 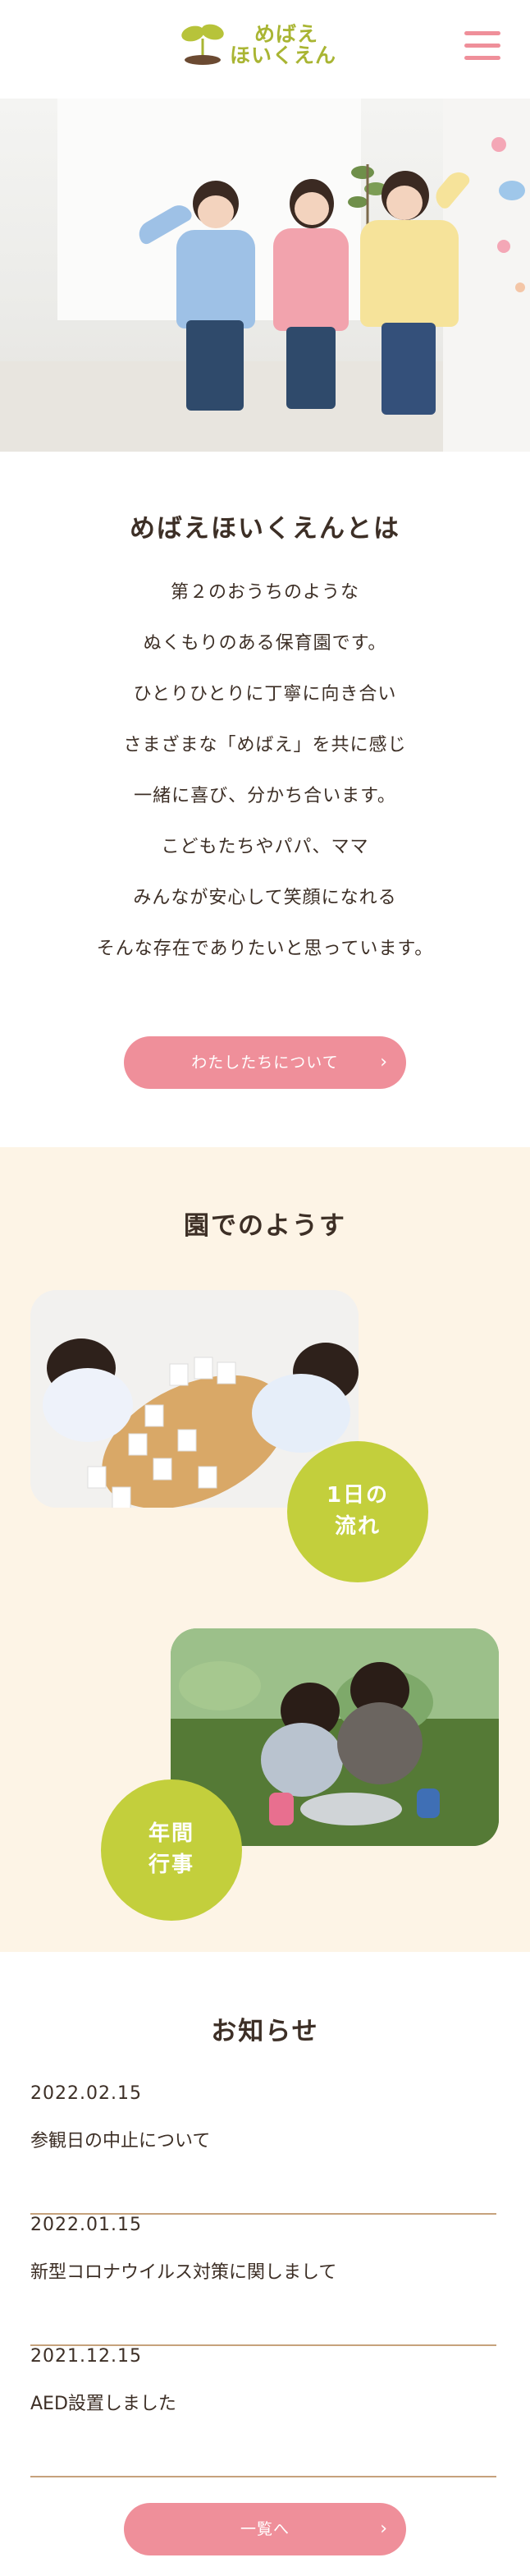 I want to click on daily-schedule-line1: 1日の, so click(x=358, y=1495).